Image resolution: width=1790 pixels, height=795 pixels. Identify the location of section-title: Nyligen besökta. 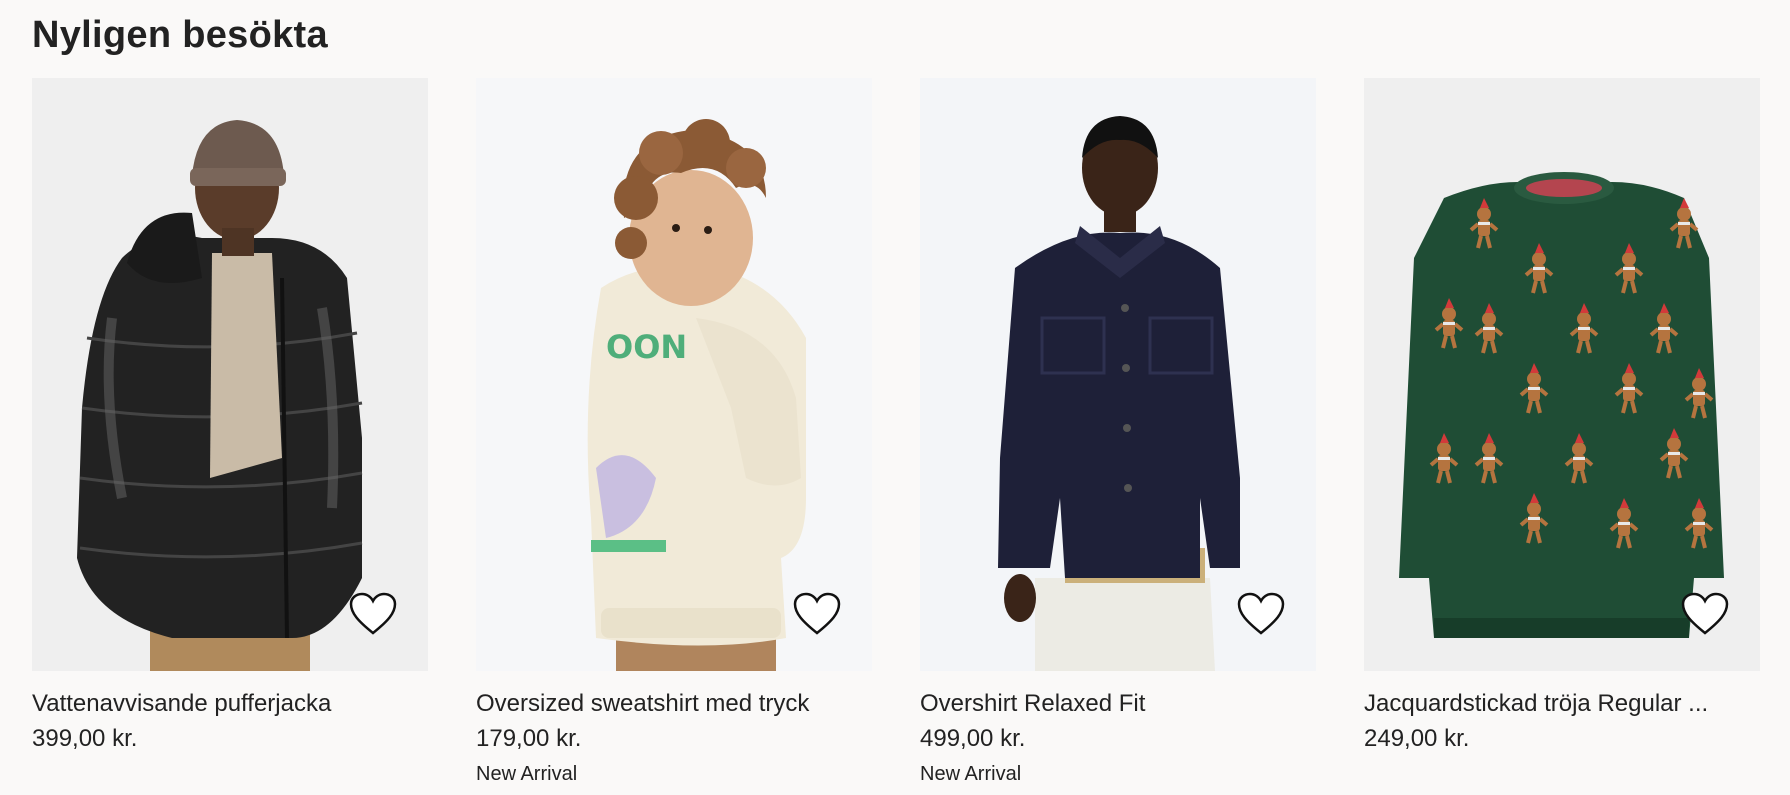
(180, 35).